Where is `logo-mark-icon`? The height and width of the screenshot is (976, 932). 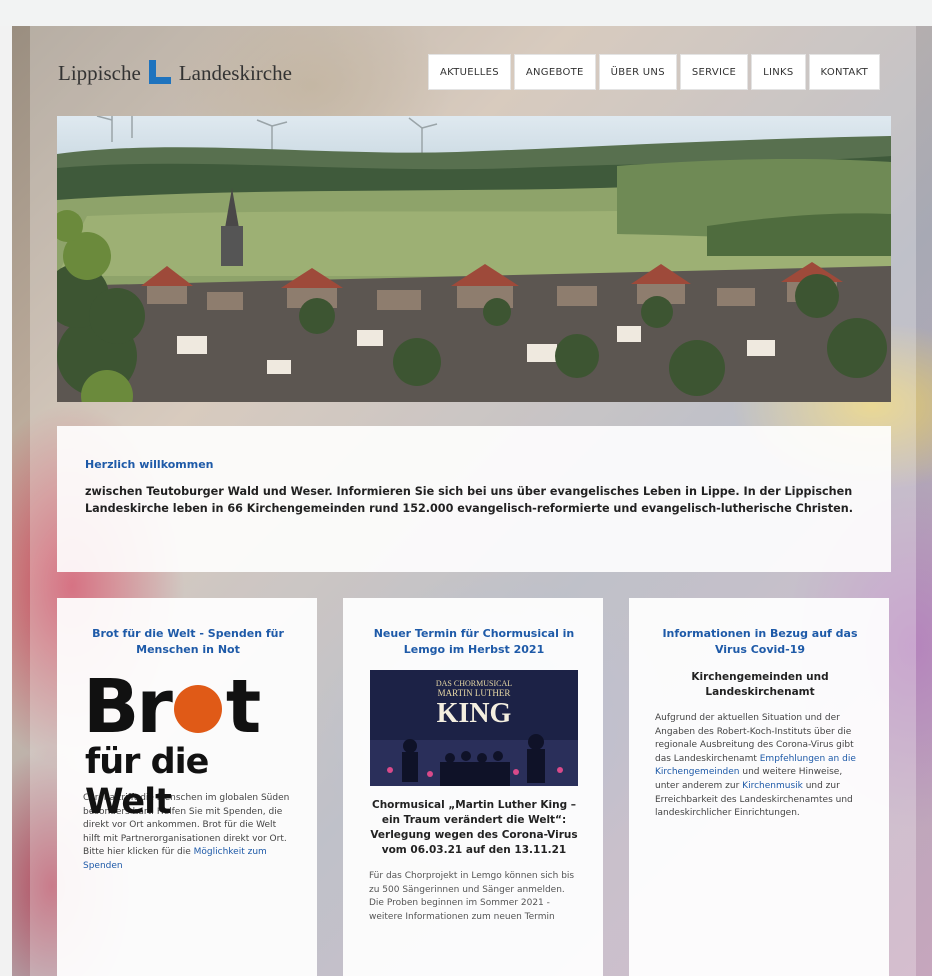
logo-mark-icon is located at coordinates (160, 73).